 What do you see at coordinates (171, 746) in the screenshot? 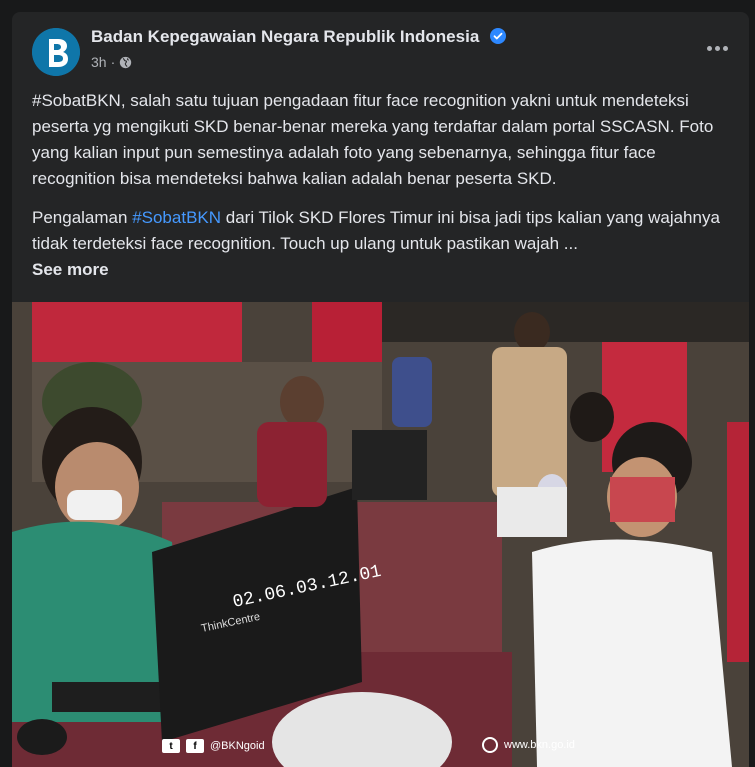
I see `twitter-icon: t` at bounding box center [171, 746].